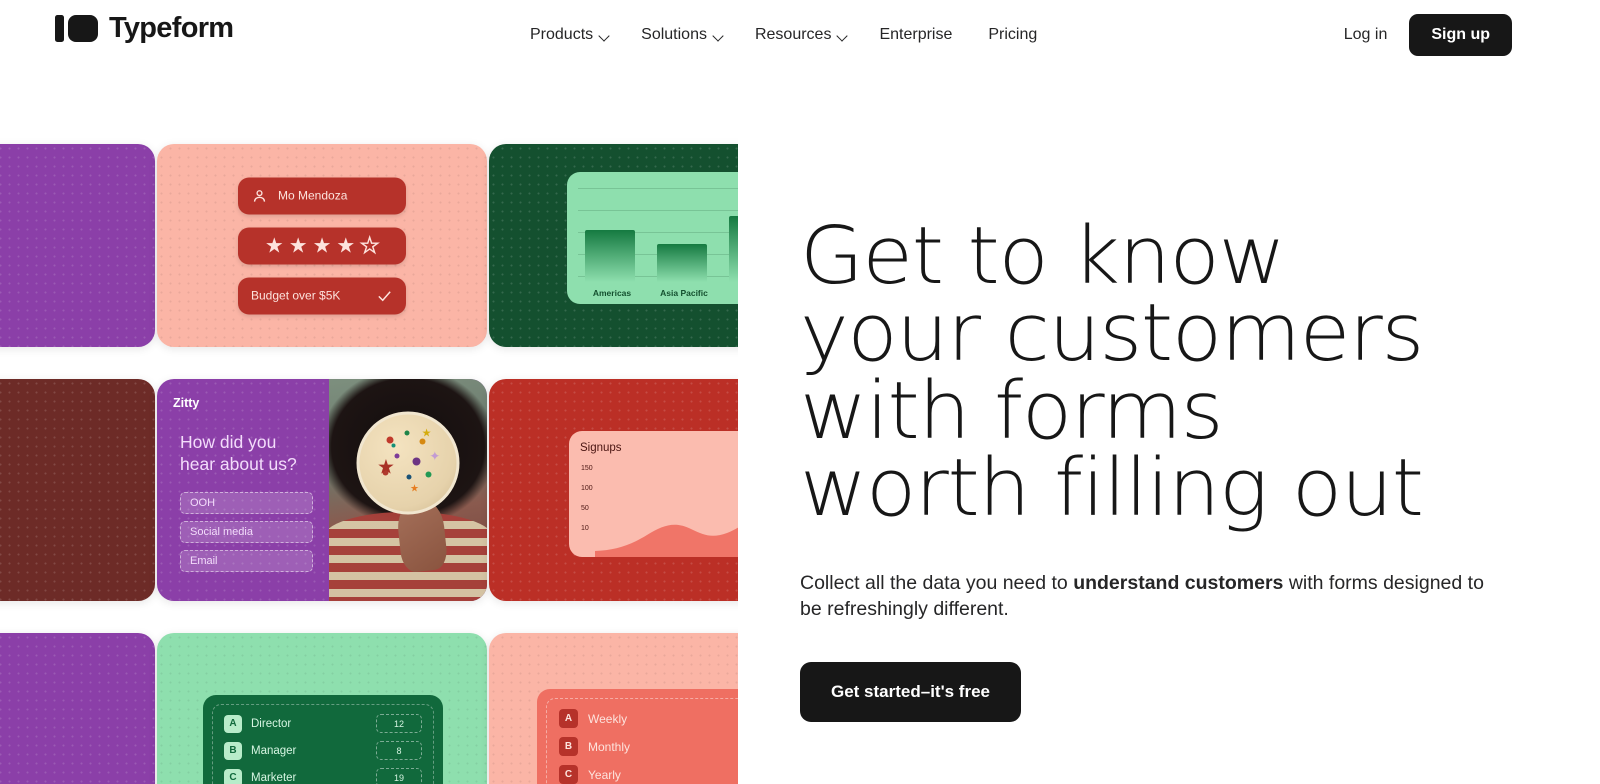 This screenshot has height=784, width=1600. Describe the element at coordinates (793, 34) in the screenshot. I see `nav-label: Resources` at that location.